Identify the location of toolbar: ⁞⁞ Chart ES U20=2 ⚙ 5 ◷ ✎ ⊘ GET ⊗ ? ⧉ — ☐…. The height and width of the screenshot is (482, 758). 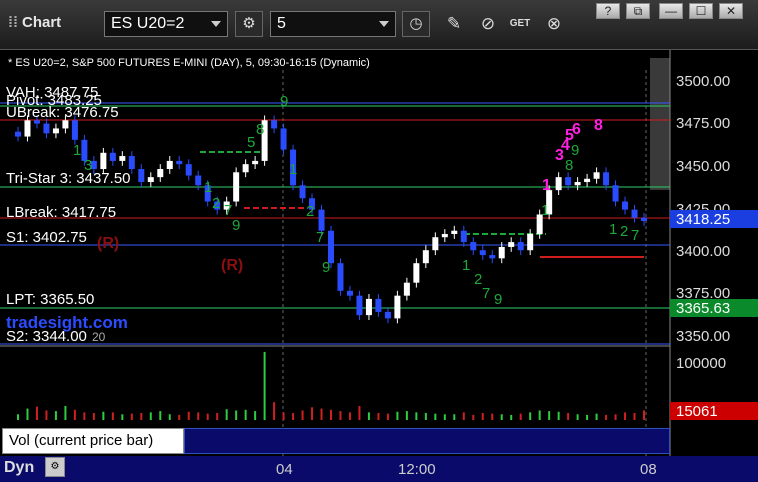
(379, 25).